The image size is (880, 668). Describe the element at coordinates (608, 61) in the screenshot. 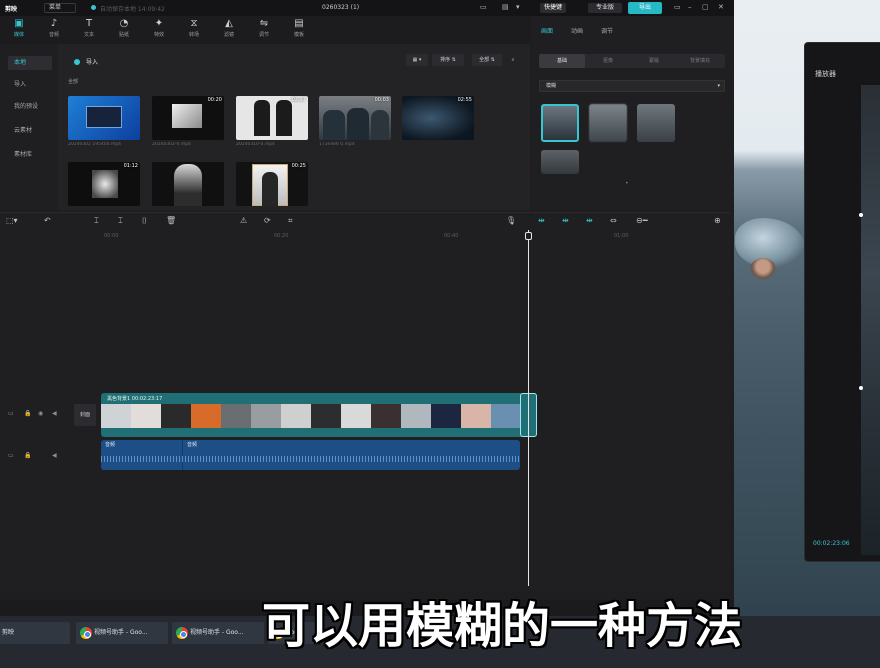

I see `segment-matting: 抠像` at that location.